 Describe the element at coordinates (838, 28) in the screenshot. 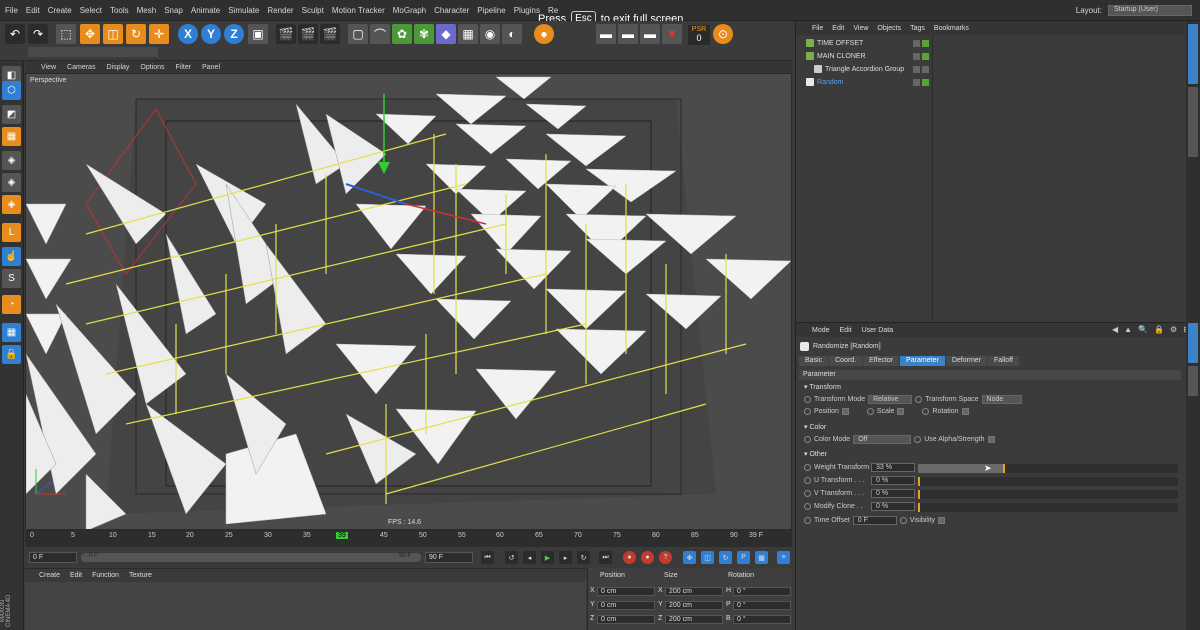

I see `obj-menu-edit: Edit` at that location.